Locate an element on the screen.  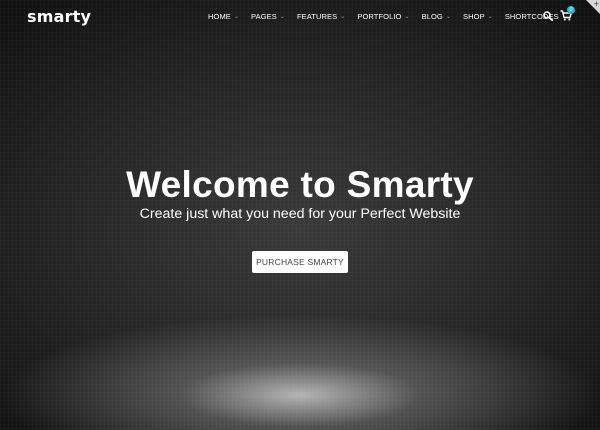
menu-item-portfolio: PORTFOLIO ⌄ is located at coordinates (383, 16).